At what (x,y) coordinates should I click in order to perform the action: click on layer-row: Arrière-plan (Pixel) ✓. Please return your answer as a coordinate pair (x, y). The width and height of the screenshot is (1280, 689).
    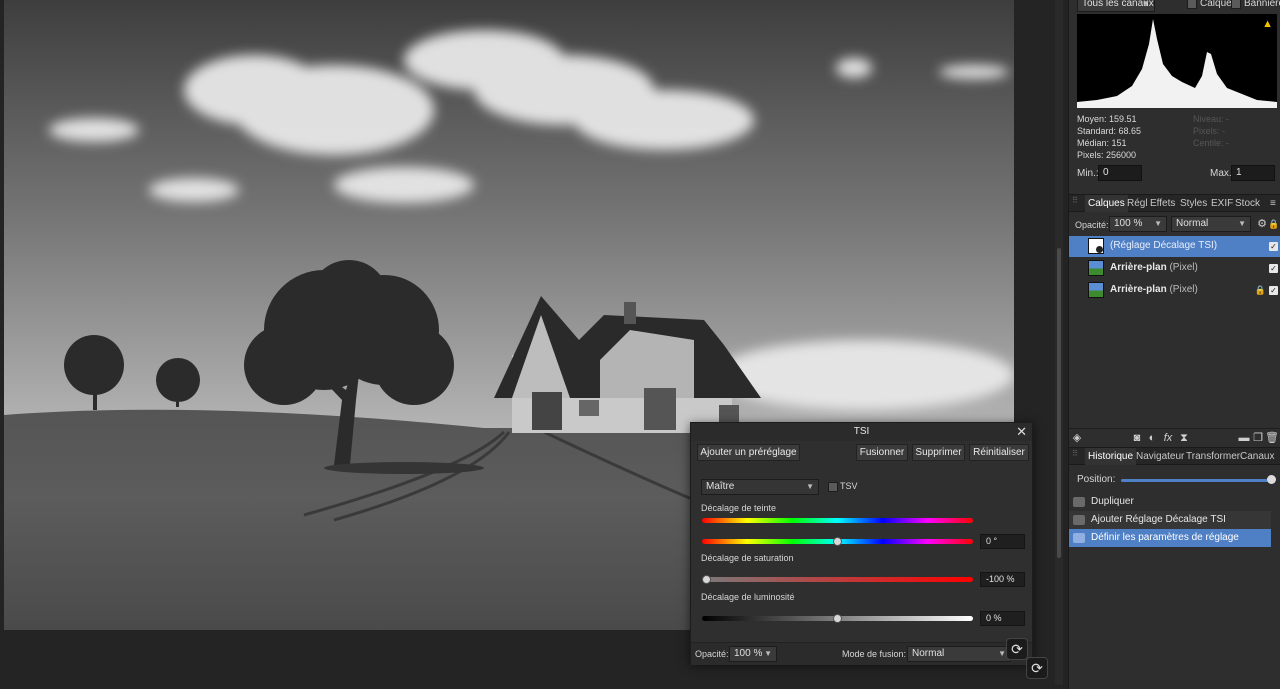
    Looking at the image, I should click on (1174, 268).